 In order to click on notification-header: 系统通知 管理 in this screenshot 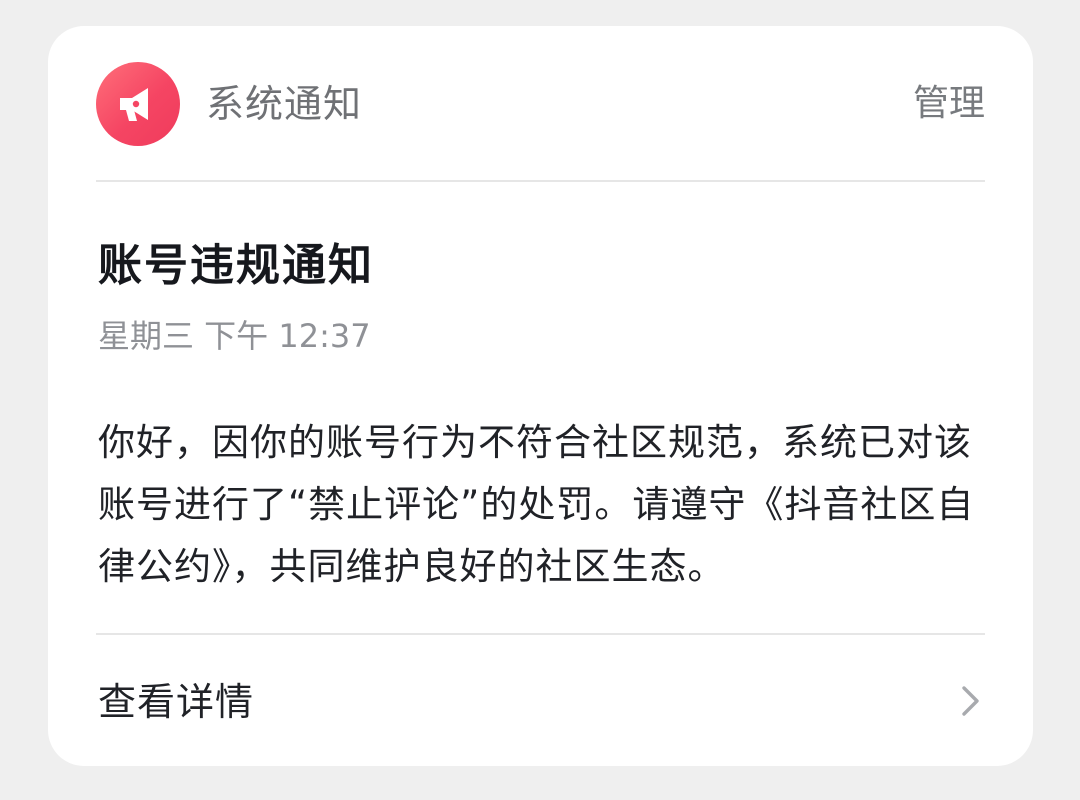, I will do `click(540, 104)`.